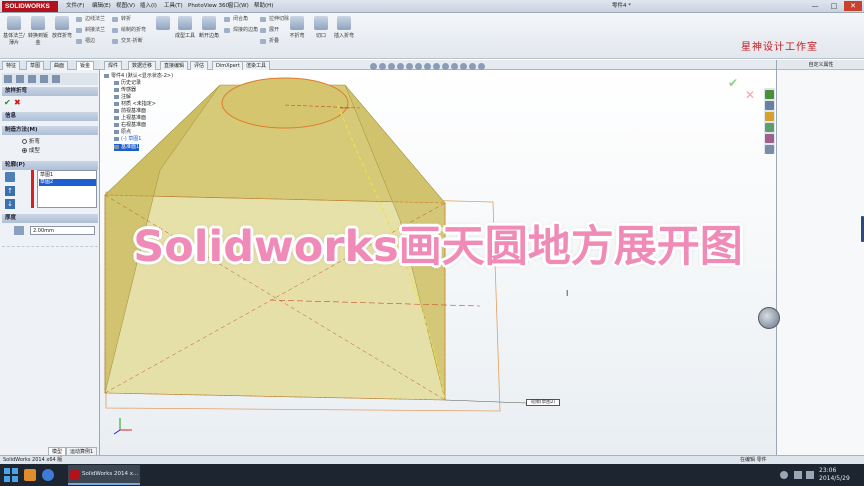  What do you see at coordinates (174, 65) in the screenshot?
I see `tab-direct-editing: 直接编辑` at bounding box center [174, 65].